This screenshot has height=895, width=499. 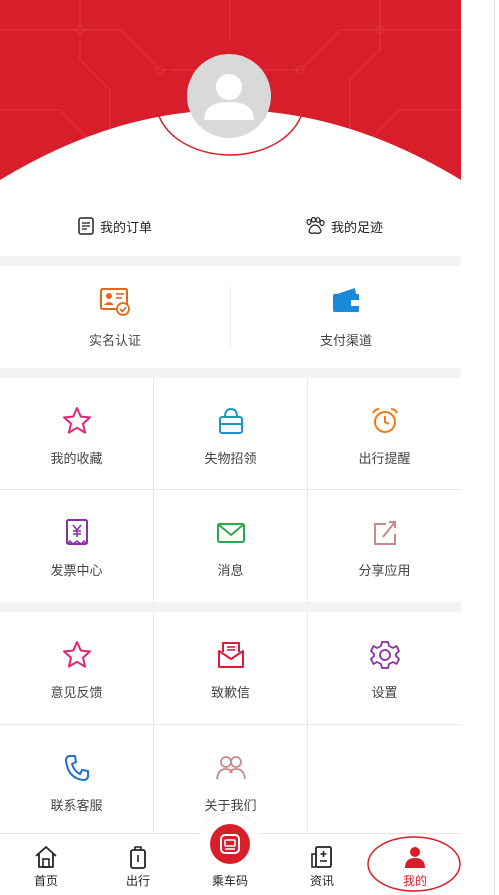 I want to click on avatar-highlight-ring, so click(x=230, y=101).